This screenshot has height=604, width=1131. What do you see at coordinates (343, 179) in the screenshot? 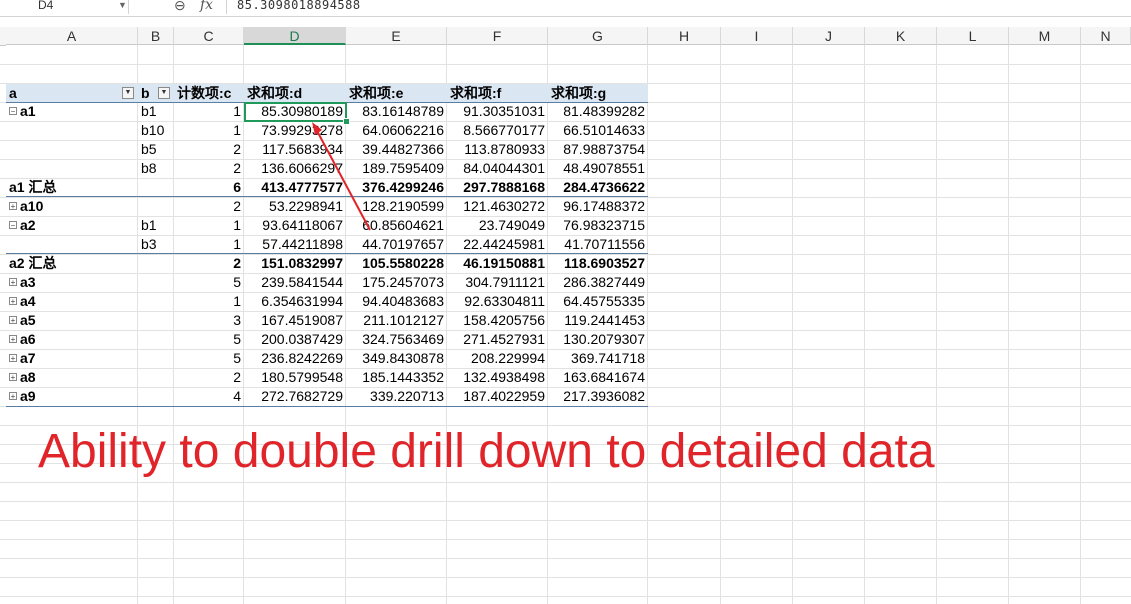
I see `arrow-shaft` at bounding box center [343, 179].